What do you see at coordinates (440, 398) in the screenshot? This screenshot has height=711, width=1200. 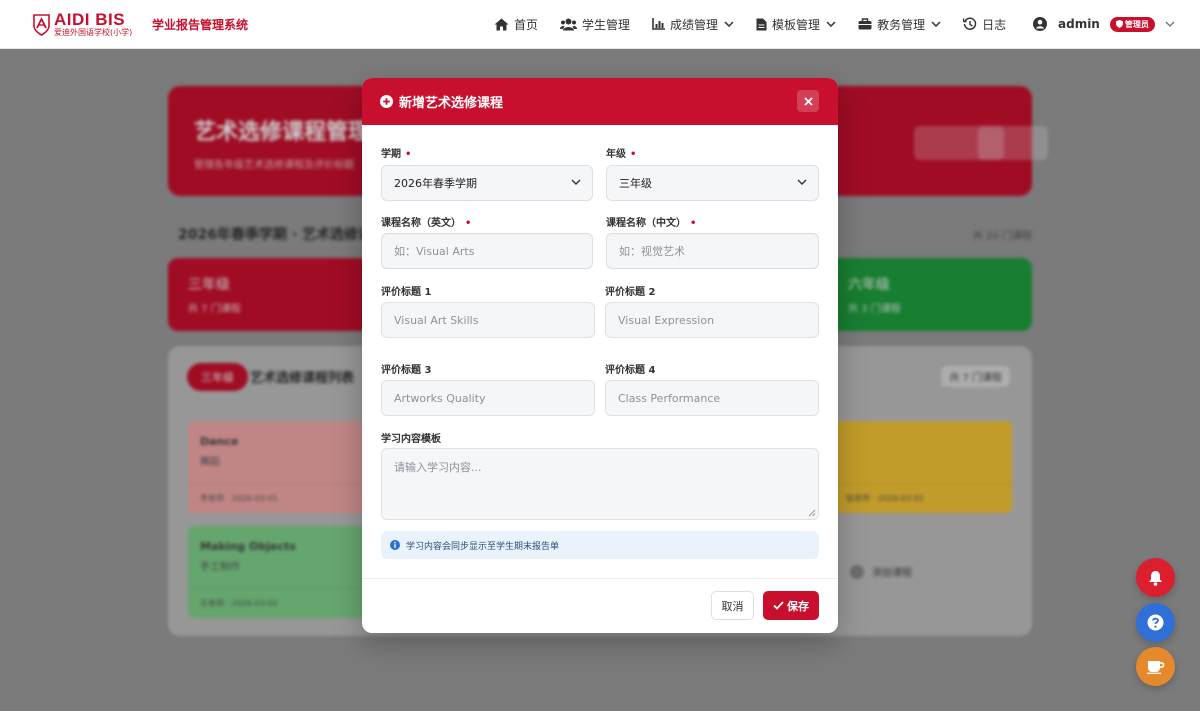 I see `eval-title-3-placeholder: Artworks Quality` at bounding box center [440, 398].